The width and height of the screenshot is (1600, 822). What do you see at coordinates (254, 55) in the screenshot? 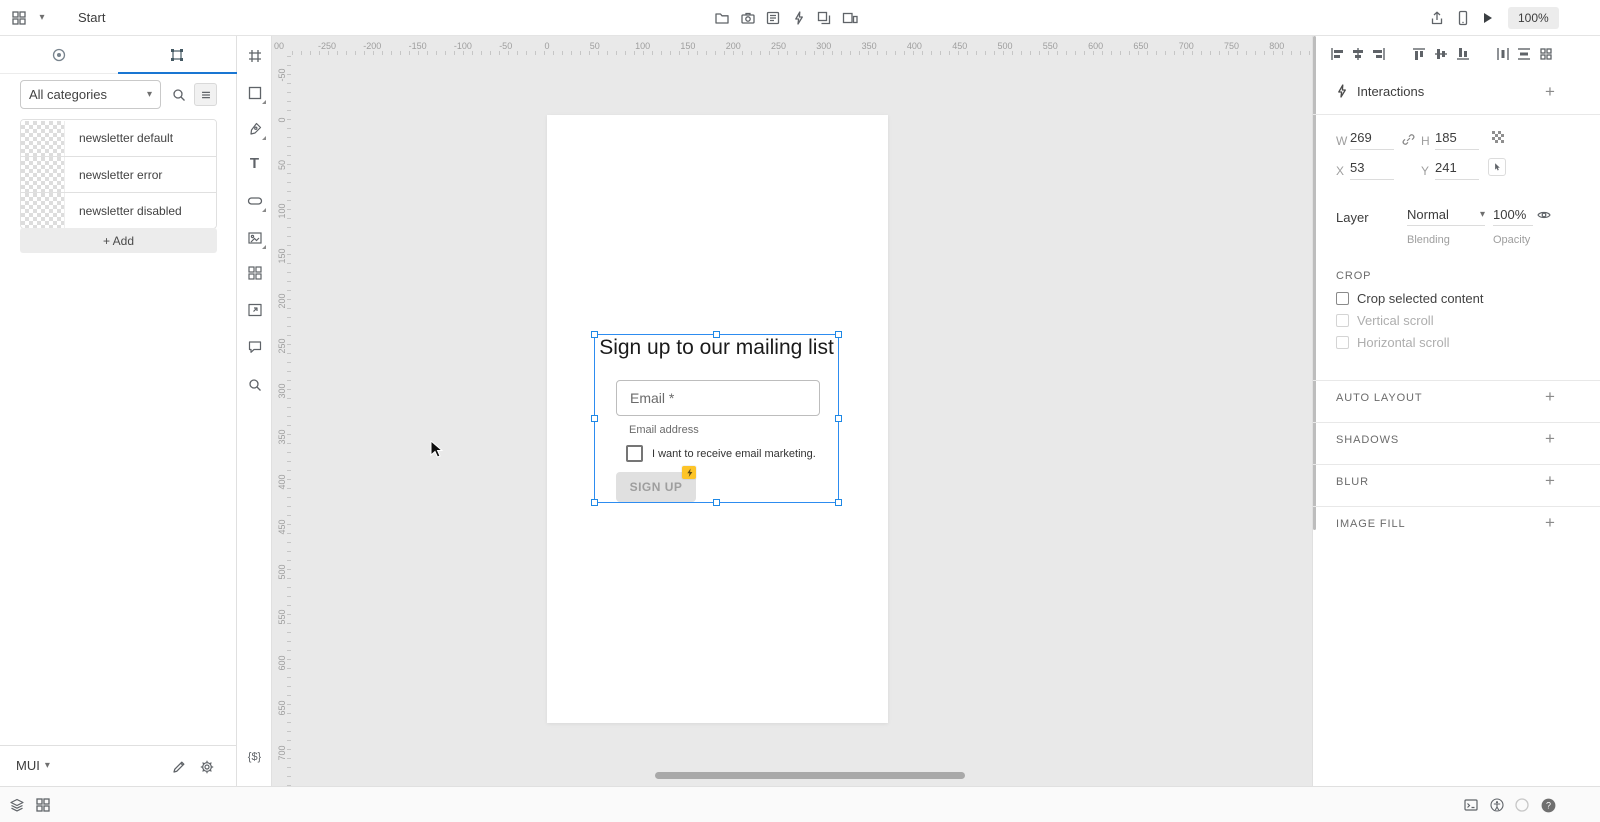
I see `frame-tool-button` at bounding box center [254, 55].